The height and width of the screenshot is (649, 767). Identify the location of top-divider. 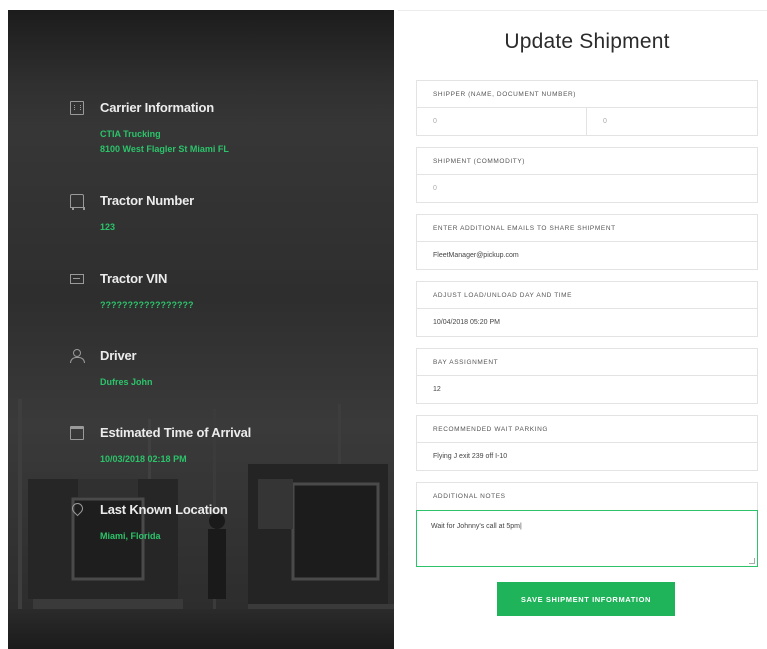
(582, 10).